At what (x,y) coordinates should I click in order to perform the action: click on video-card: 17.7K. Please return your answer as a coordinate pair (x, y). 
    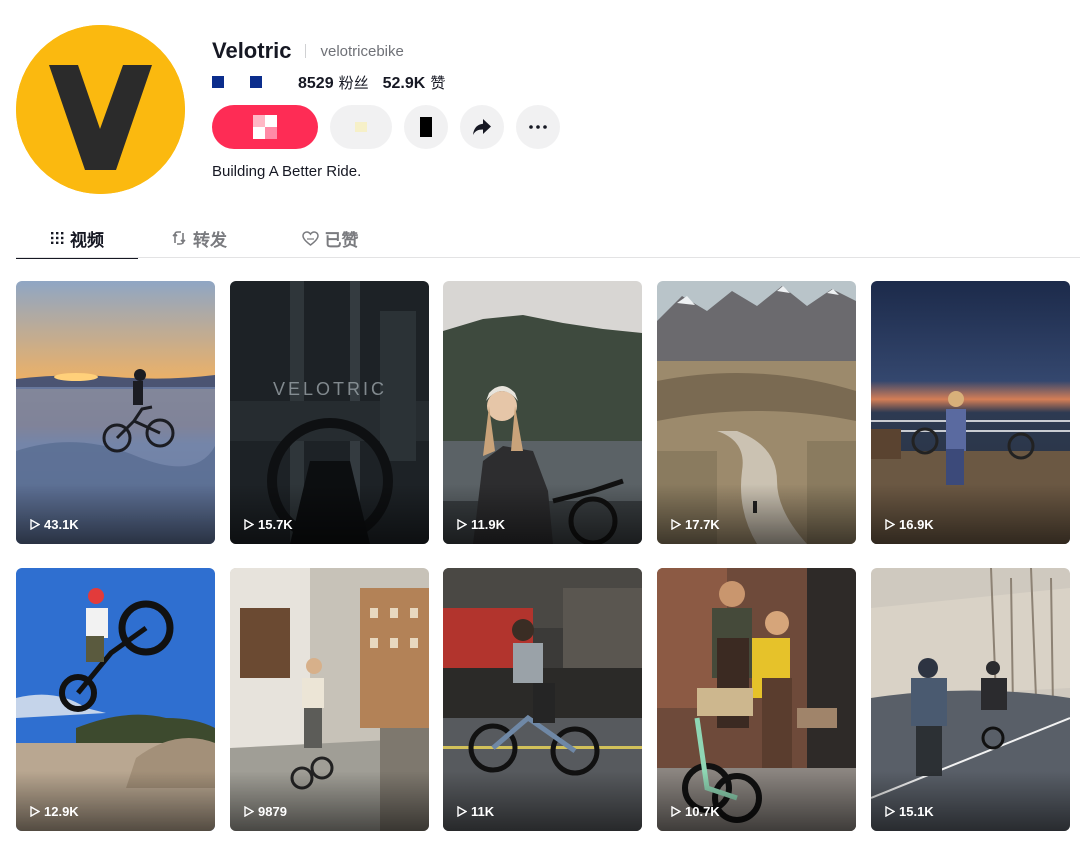
    Looking at the image, I should click on (756, 412).